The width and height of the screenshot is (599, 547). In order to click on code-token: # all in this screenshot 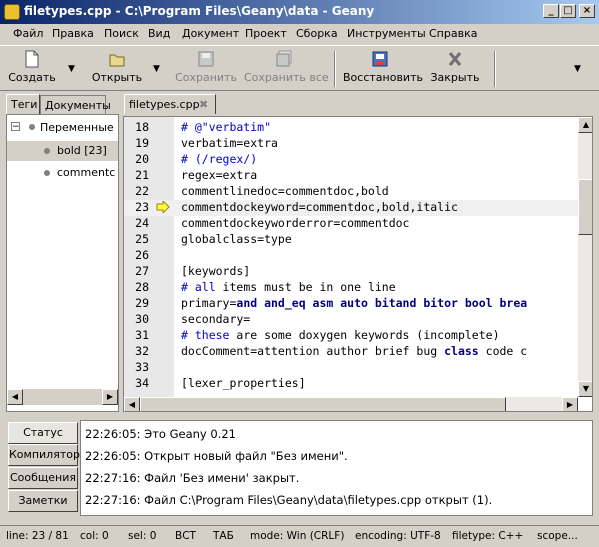, I will do `click(198, 287)`.